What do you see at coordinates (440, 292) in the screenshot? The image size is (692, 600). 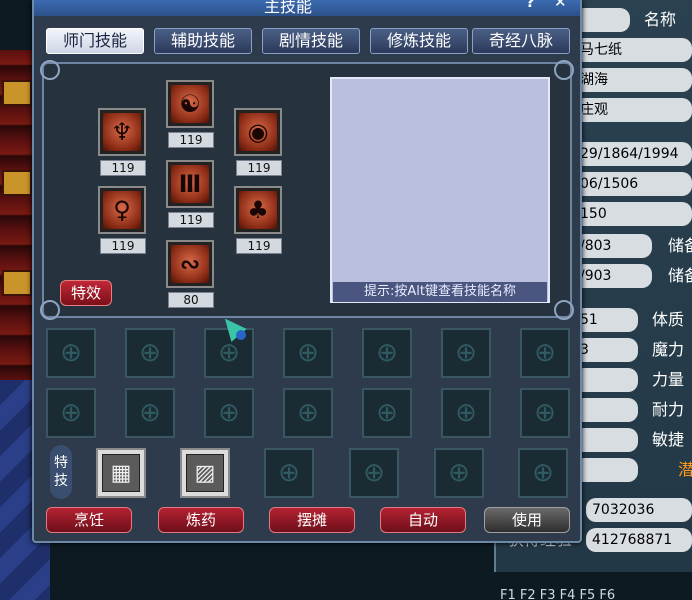 I see `skill-description-hint: 提示:按Alt键查看技能名称` at bounding box center [440, 292].